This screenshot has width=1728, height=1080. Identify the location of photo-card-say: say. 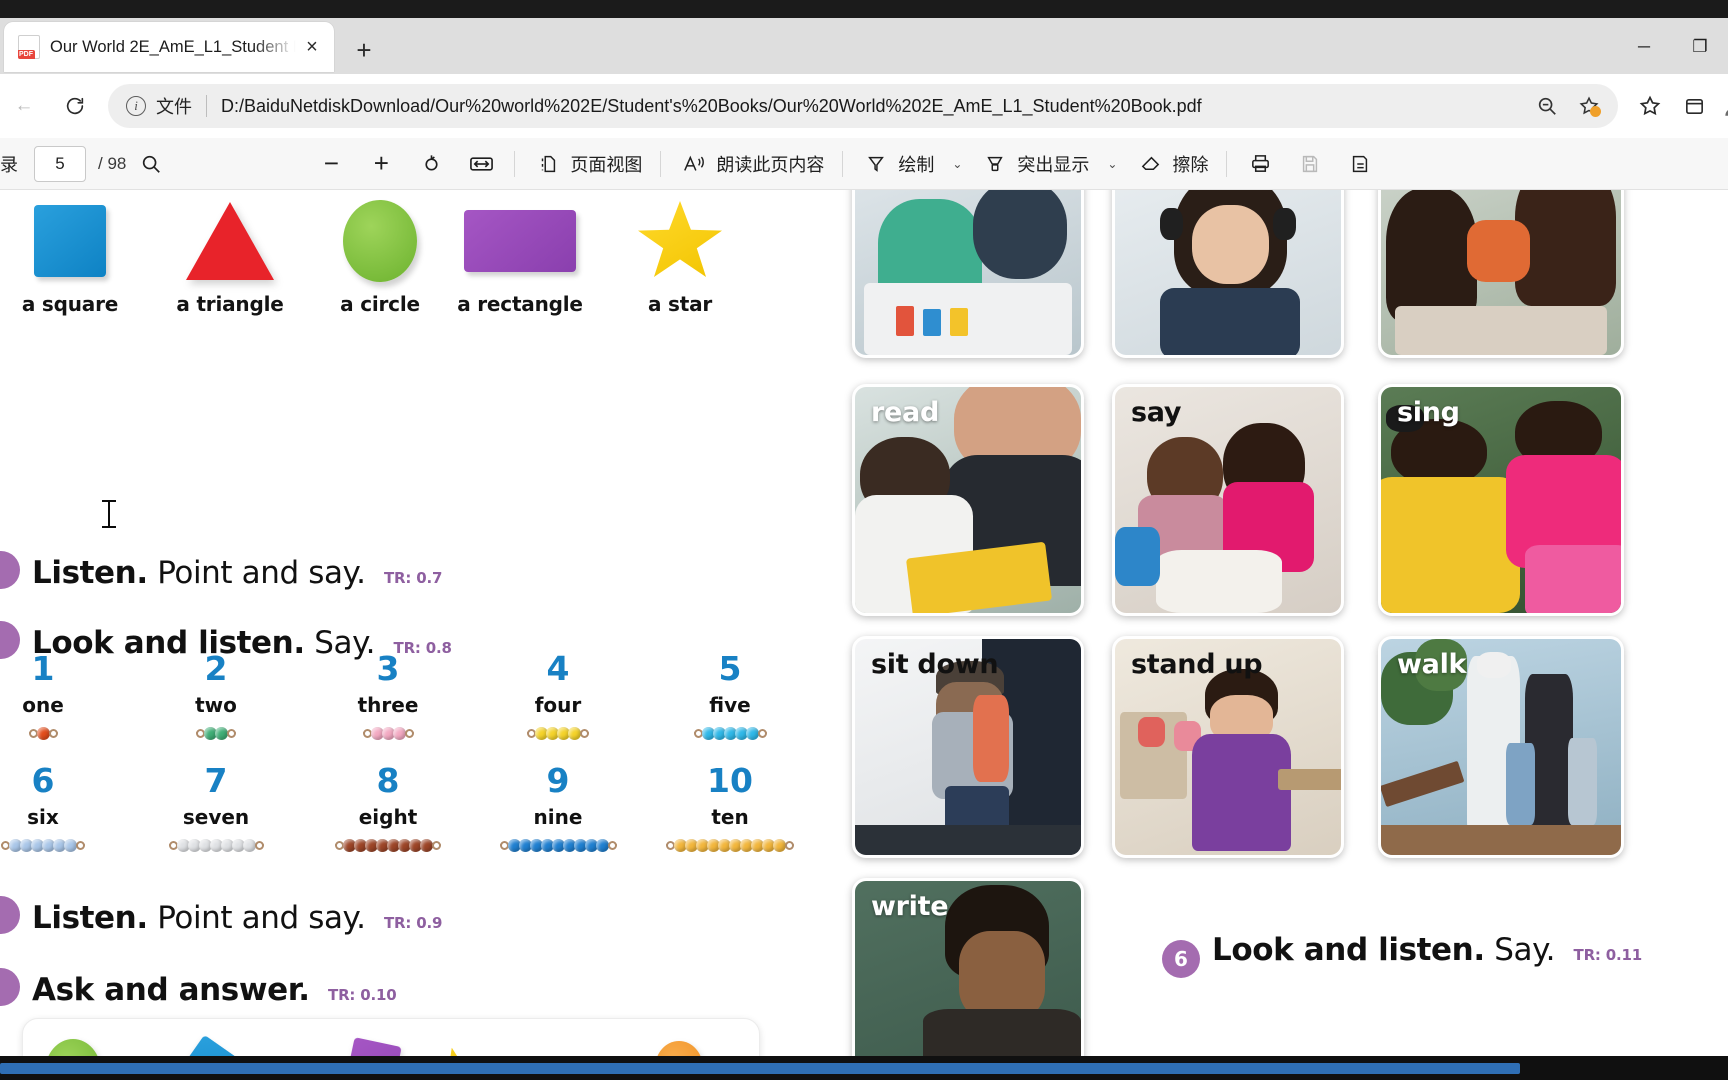
(1228, 500).